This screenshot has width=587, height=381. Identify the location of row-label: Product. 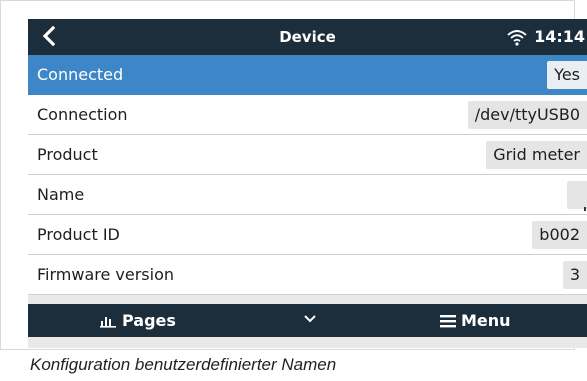
(67, 154).